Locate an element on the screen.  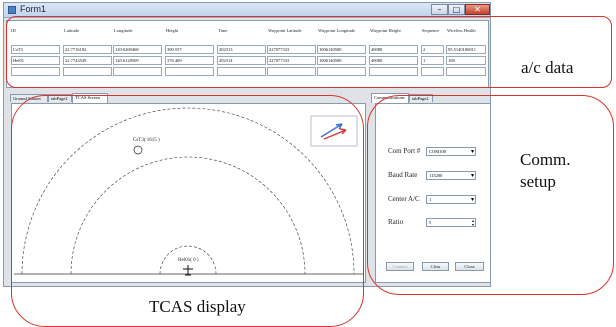
app-icon is located at coordinates (12, 10).